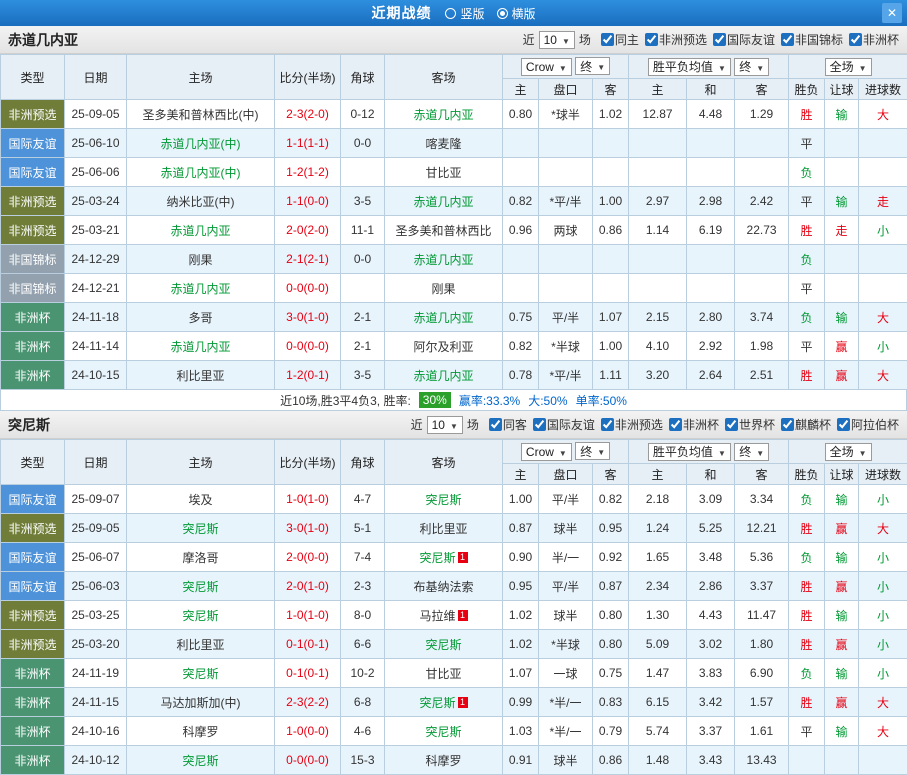 The height and width of the screenshot is (775, 907). What do you see at coordinates (464, 13) in the screenshot?
I see `layout-radio-vertical: 竖版` at bounding box center [464, 13].